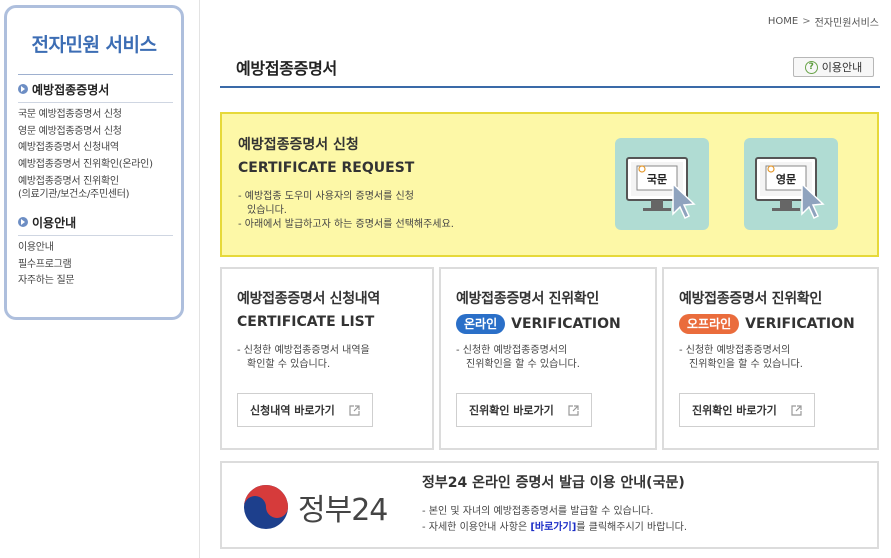 Image resolution: width=891 pixels, height=558 pixels. What do you see at coordinates (99, 248) in the screenshot?
I see `sidebar-item-guide: 이용안내` at bounding box center [99, 248].